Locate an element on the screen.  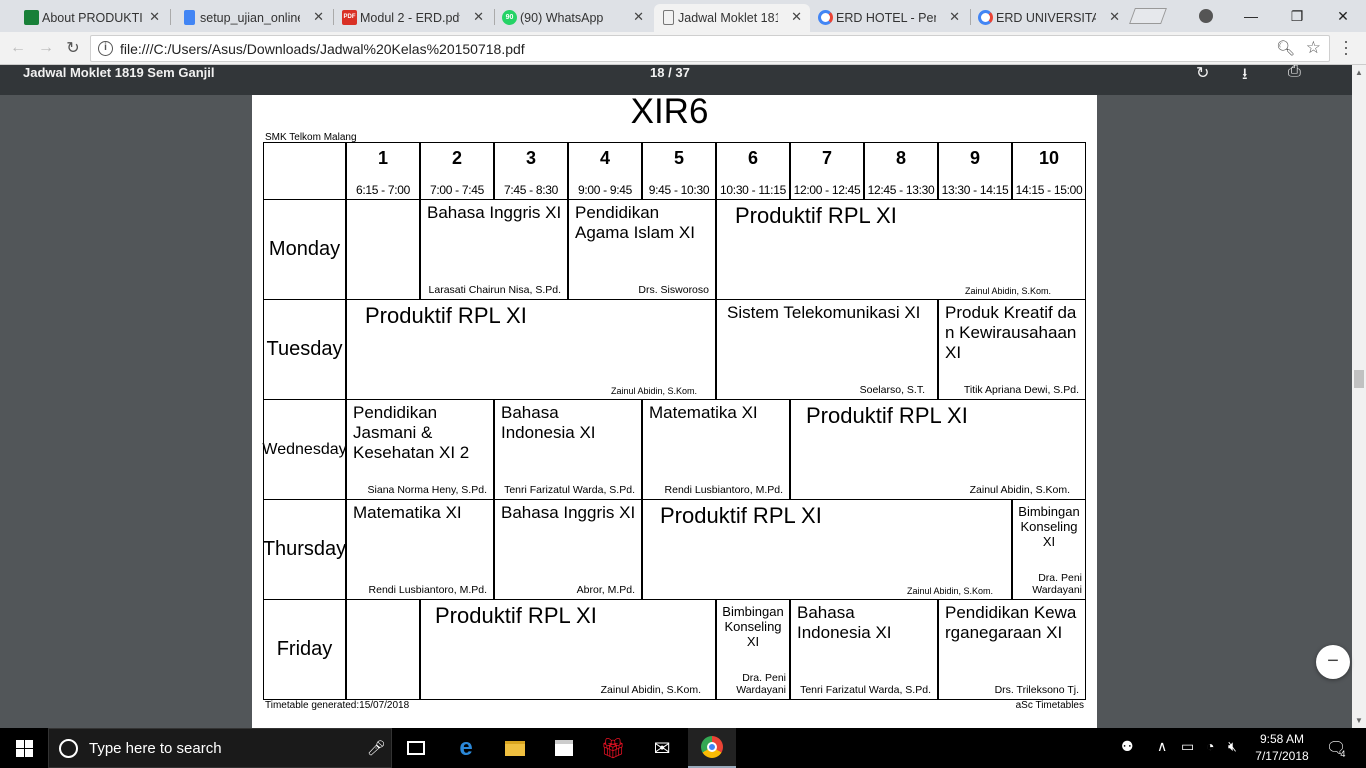
scroll-down-arrow: ▼ is located at coordinates (1359, 720).